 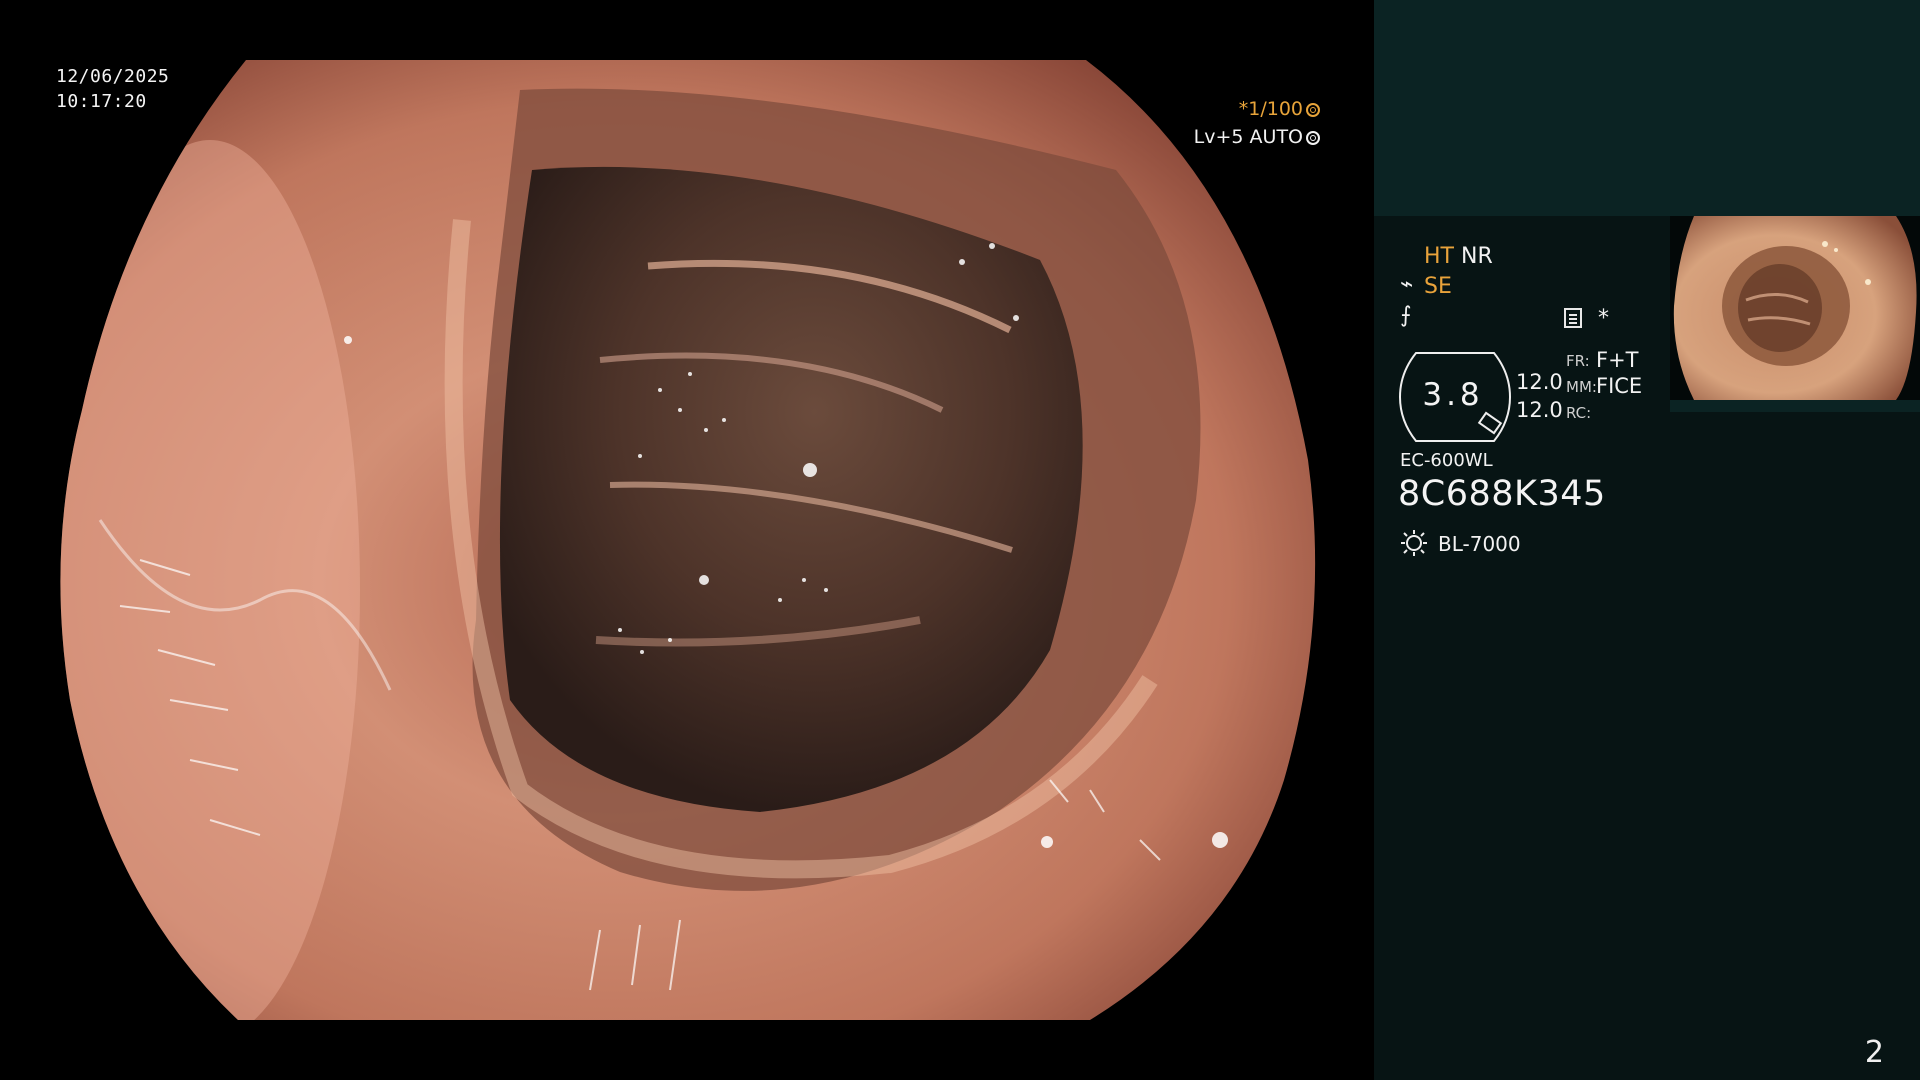 What do you see at coordinates (1248, 137) in the screenshot?
I see `exposure-level-value: Lv+5 AUTO` at bounding box center [1248, 137].